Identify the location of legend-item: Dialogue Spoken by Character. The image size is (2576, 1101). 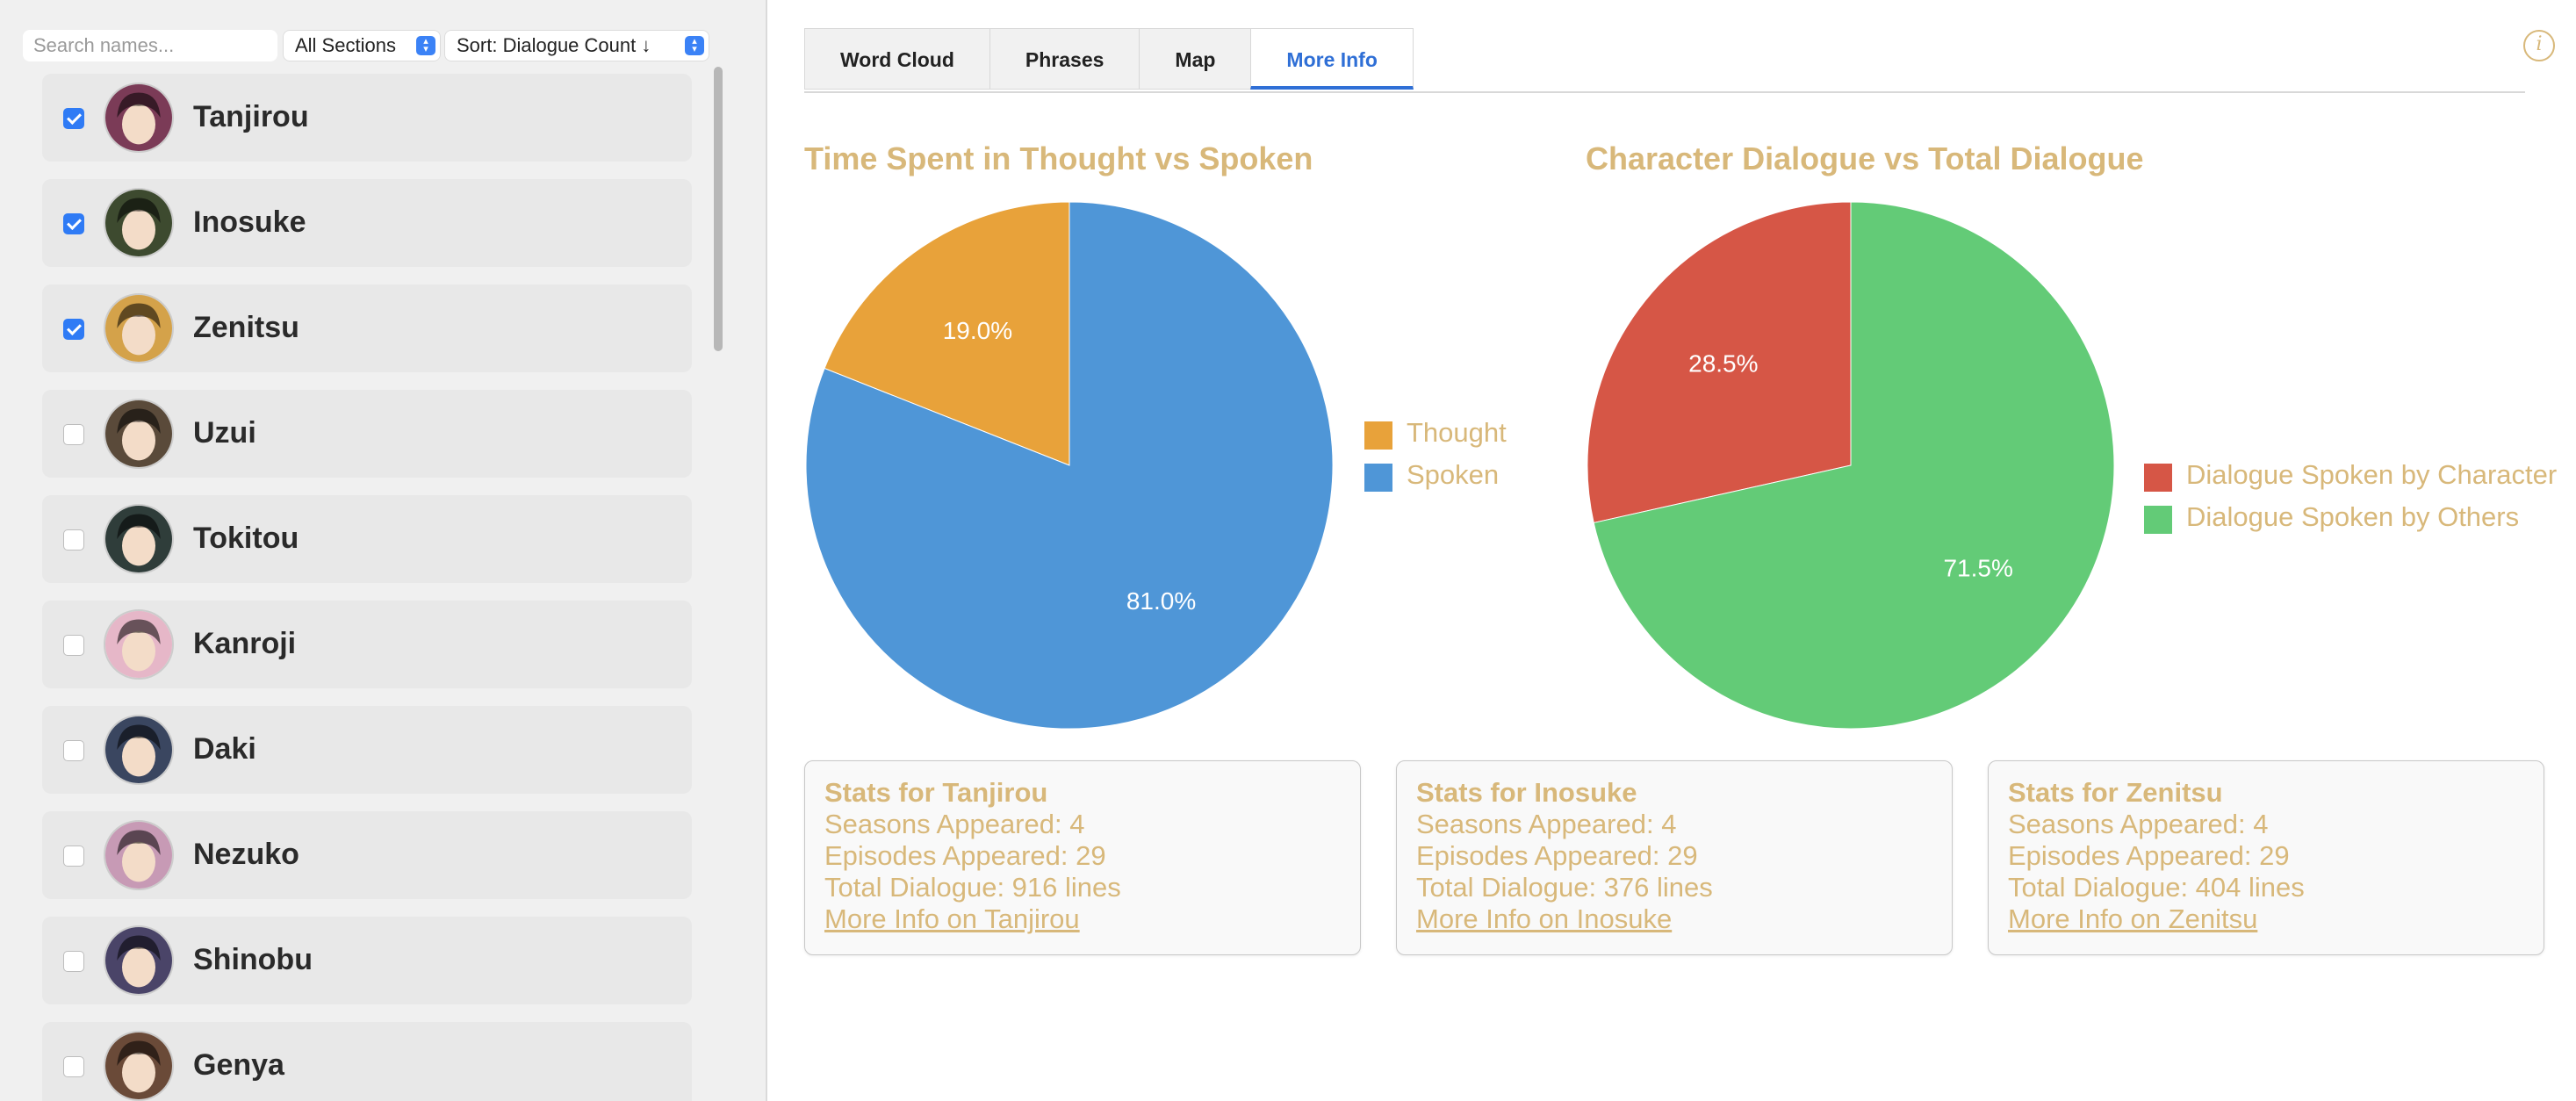
(2359, 478).